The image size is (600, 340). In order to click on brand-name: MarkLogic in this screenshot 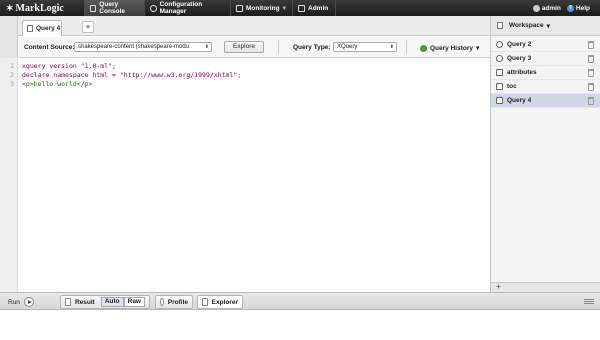, I will do `click(39, 8)`.